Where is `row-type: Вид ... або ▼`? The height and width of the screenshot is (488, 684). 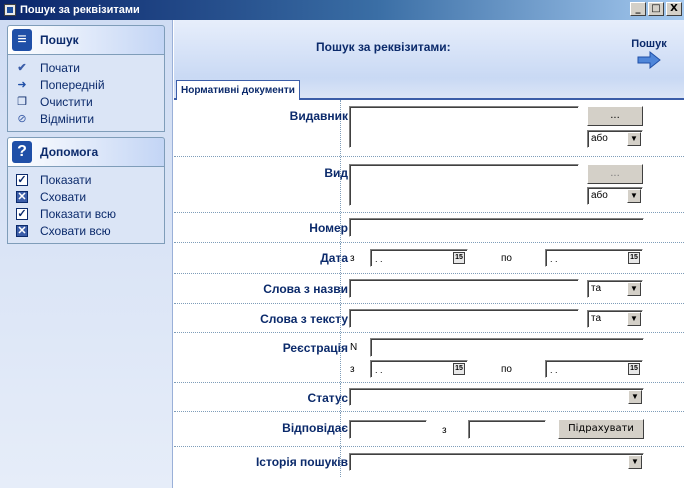
row-type: Вид ... або ▼ is located at coordinates (429, 185).